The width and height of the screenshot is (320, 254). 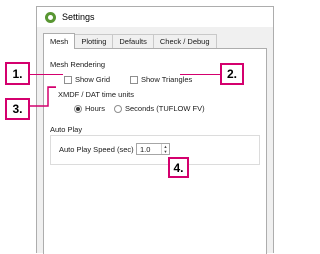 What do you see at coordinates (145, 149) in the screenshot?
I see `auto-play-speed-value: 1.0` at bounding box center [145, 149].